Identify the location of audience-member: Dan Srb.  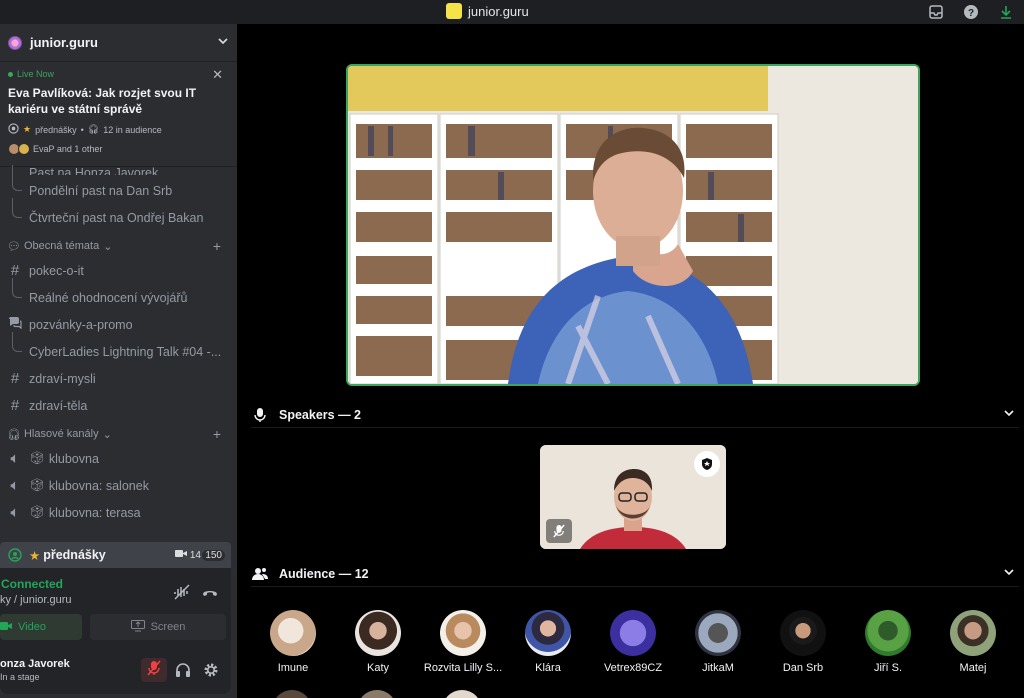
(803, 642).